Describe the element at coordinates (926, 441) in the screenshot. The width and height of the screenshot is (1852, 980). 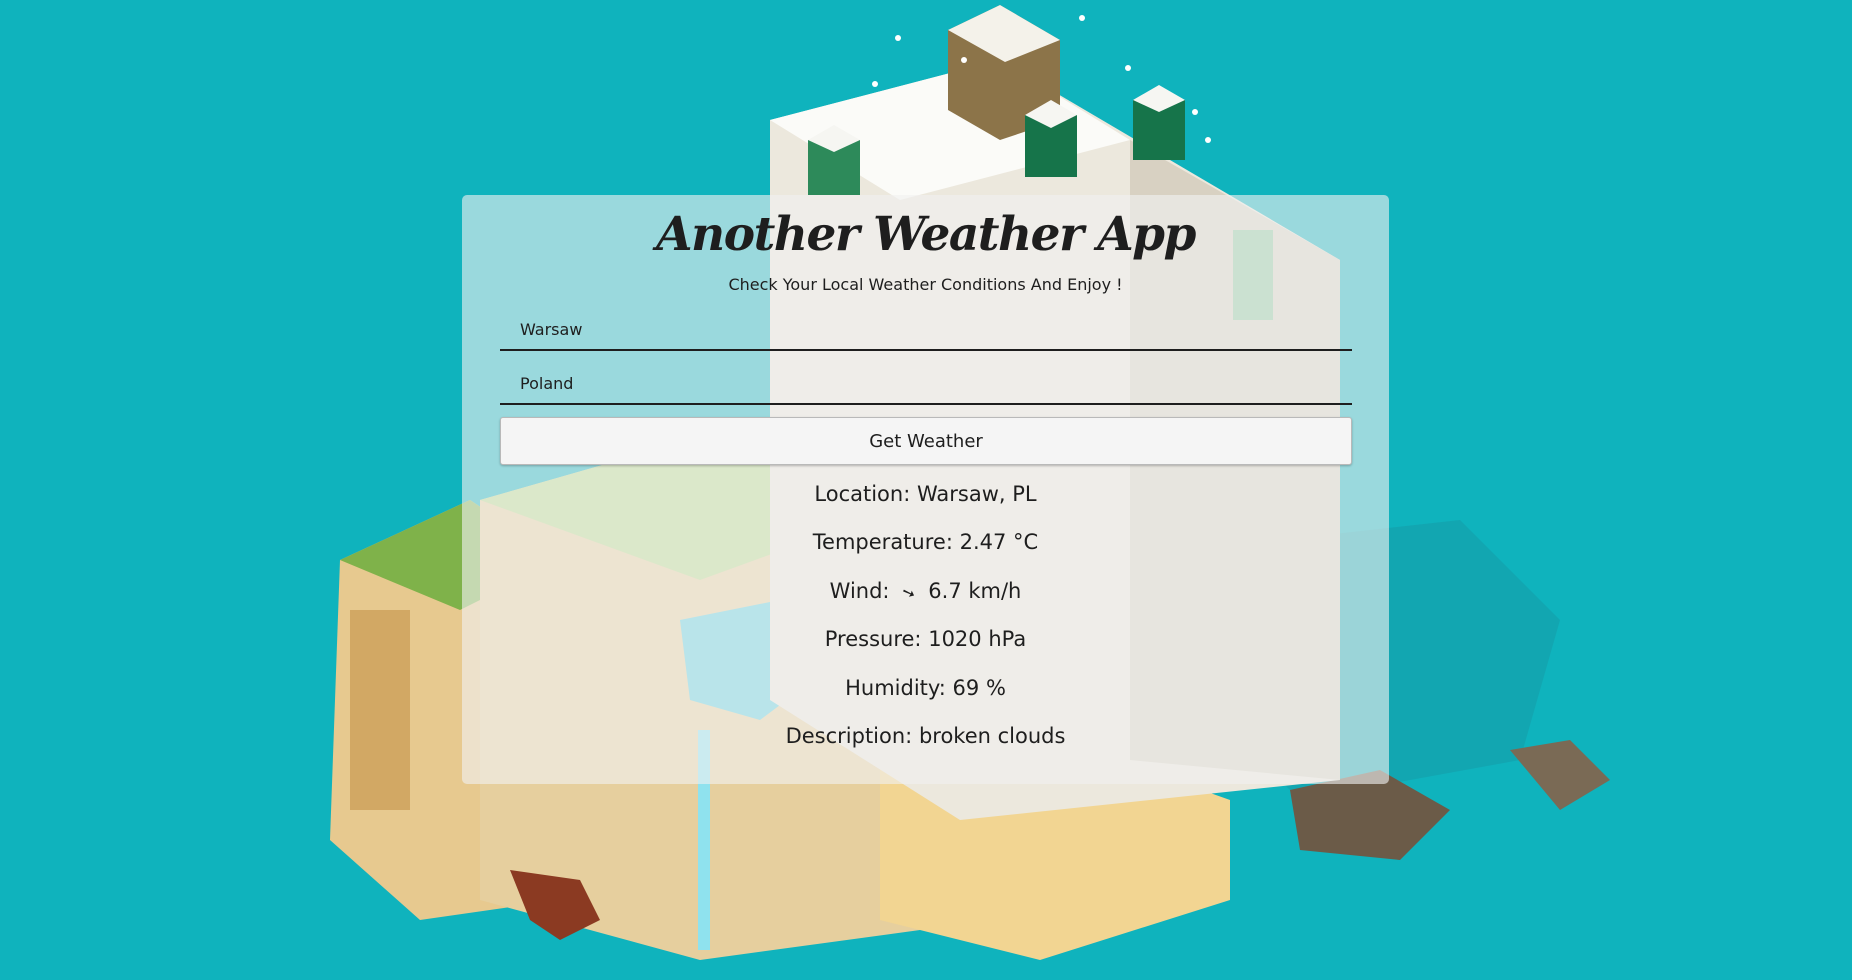
I see `get-weather-button: Get Weather` at that location.